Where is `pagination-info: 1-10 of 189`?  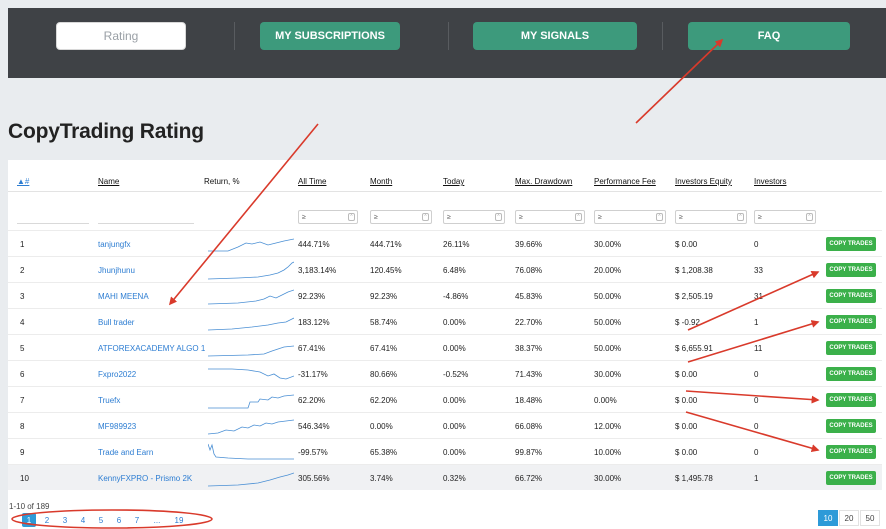 pagination-info: 1-10 of 189 is located at coordinates (29, 506).